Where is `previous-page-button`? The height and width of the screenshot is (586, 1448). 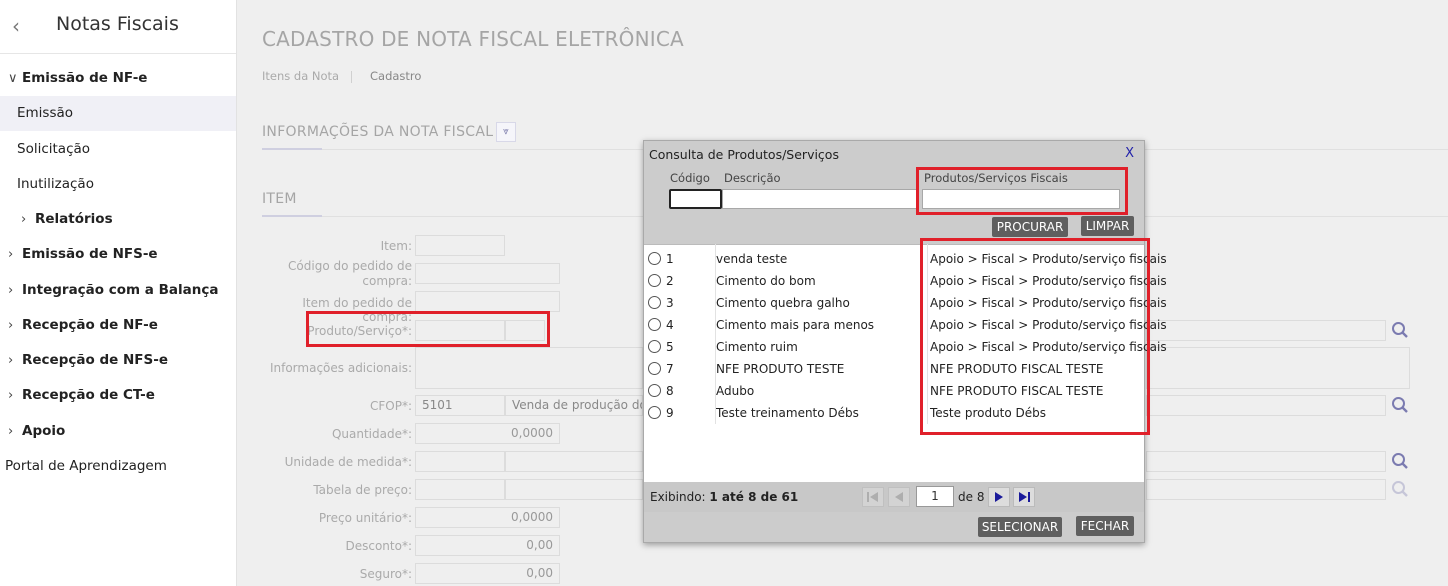
previous-page-button is located at coordinates (899, 497).